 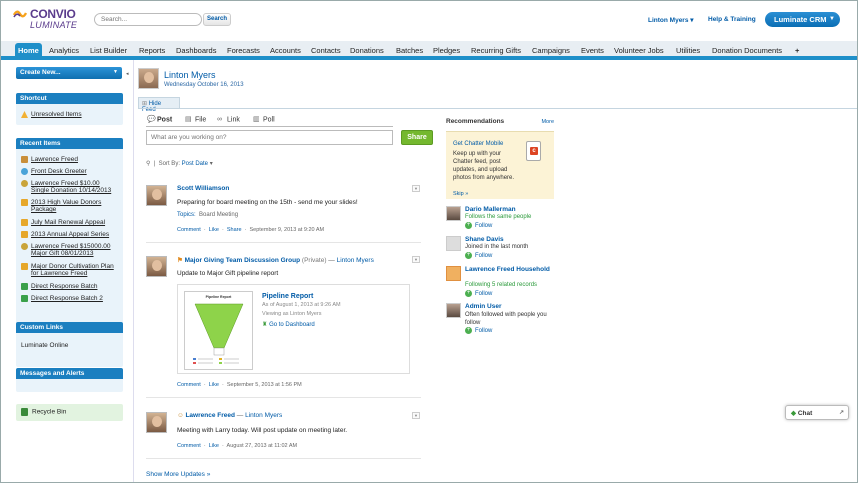 What do you see at coordinates (210, 415) in the screenshot?
I see `author-link: Lawrence Freed` at bounding box center [210, 415].